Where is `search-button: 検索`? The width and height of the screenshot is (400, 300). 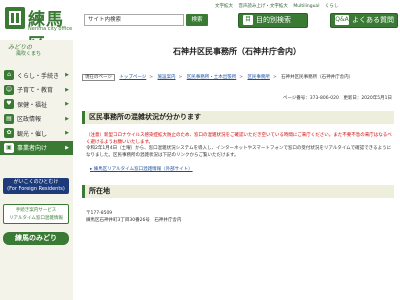 search-button: 検索 is located at coordinates (197, 20).